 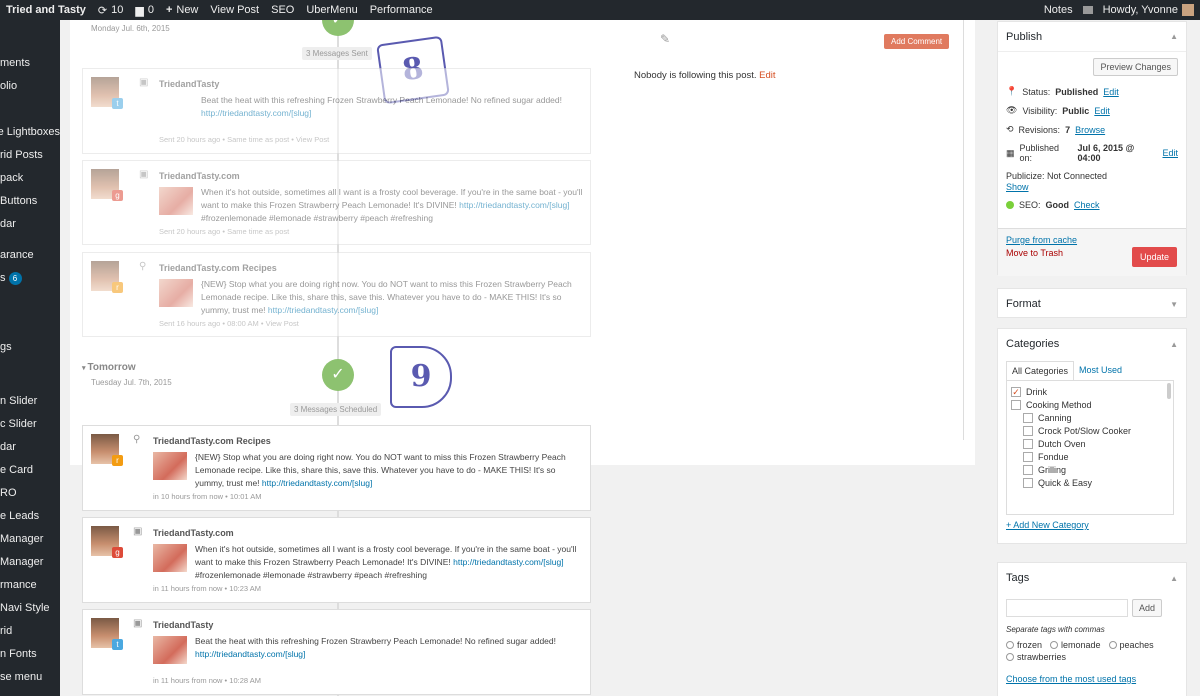 What do you see at coordinates (46, 10) in the screenshot?
I see `site-title-link: Tried and Tasty` at bounding box center [46, 10].